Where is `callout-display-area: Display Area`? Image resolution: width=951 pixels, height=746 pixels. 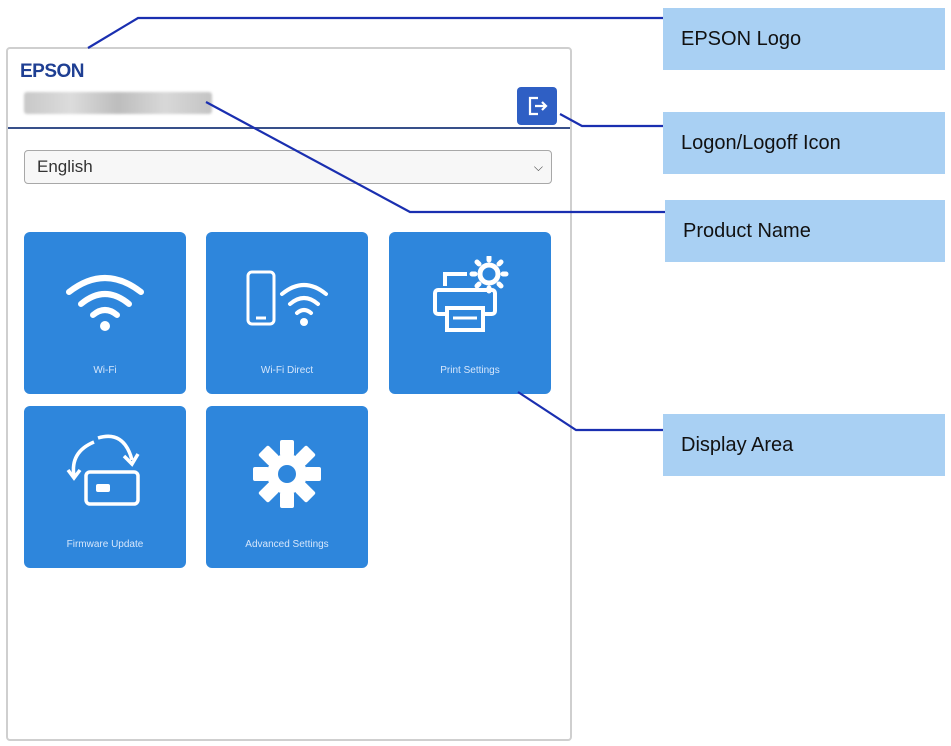 callout-display-area: Display Area is located at coordinates (804, 445).